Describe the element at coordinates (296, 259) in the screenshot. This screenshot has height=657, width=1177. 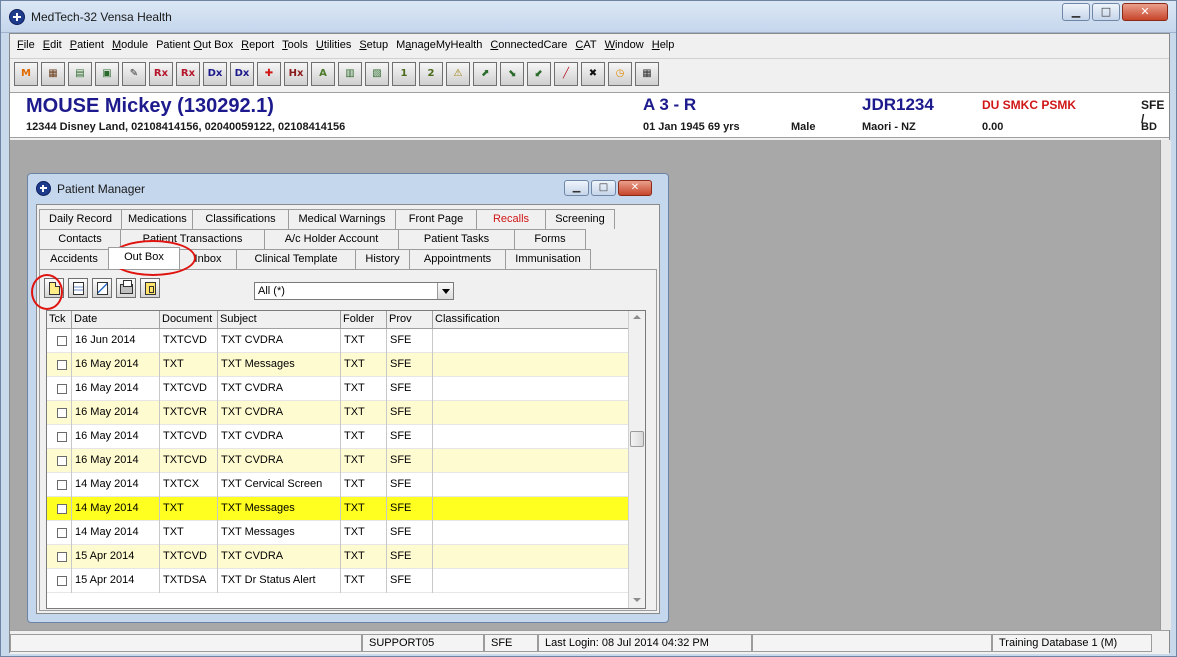
I see `tab-clinical-template: Clinical Template` at that location.